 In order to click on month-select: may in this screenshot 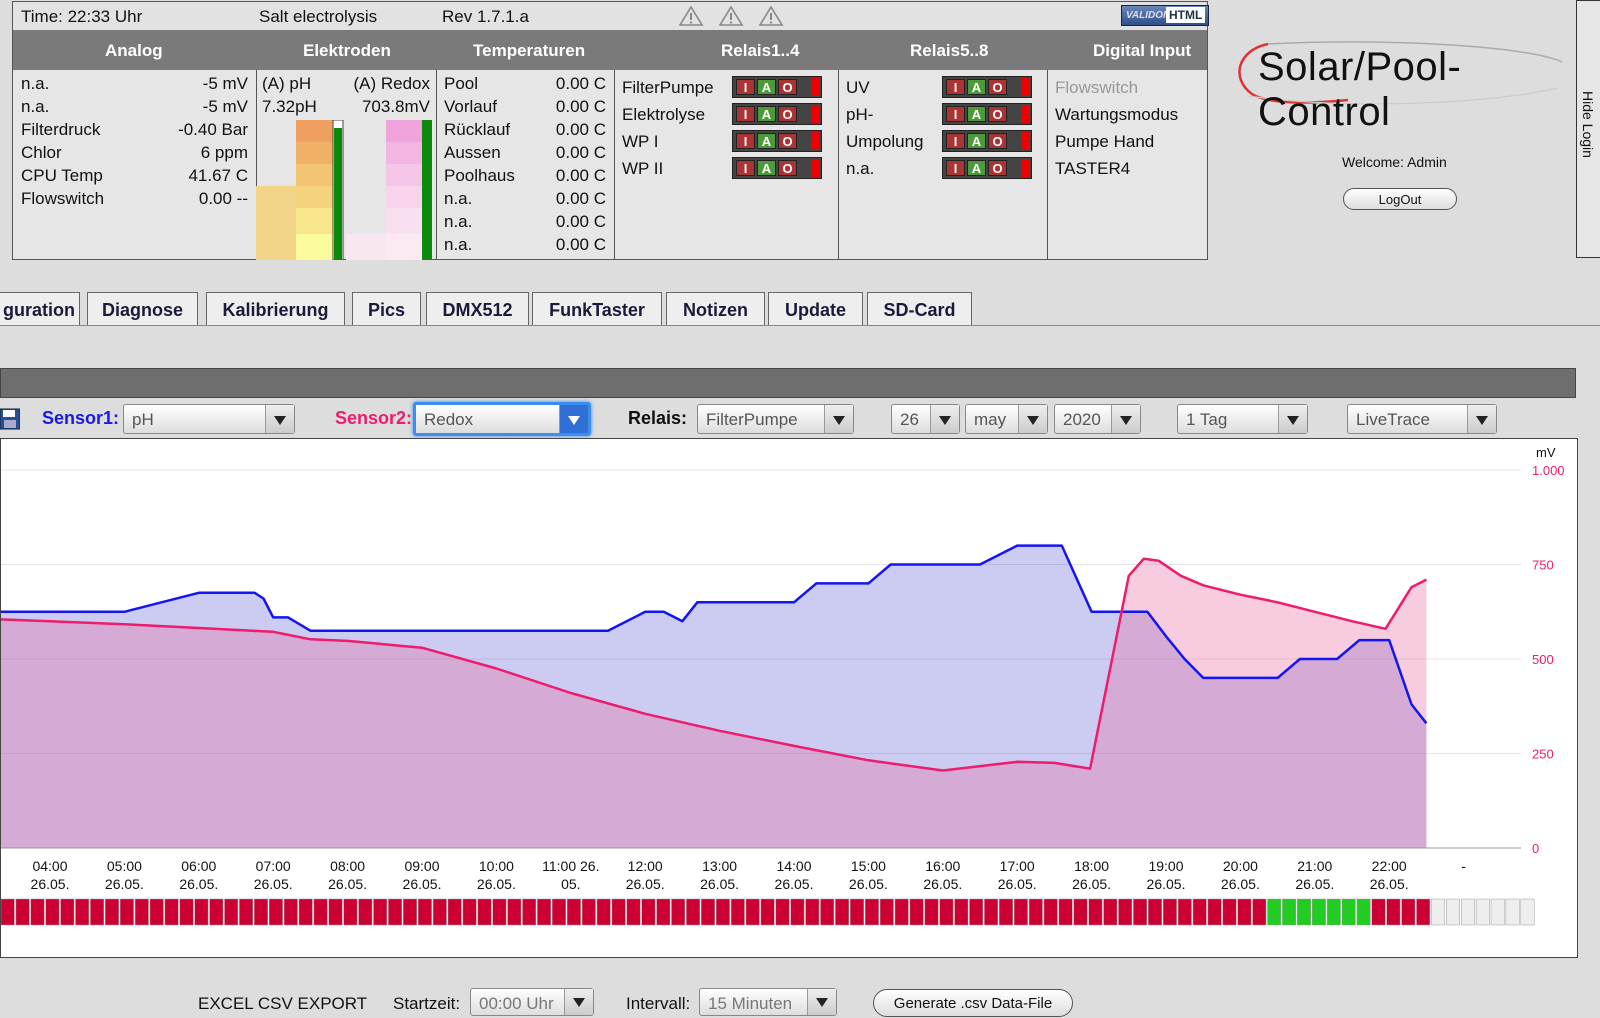, I will do `click(1006, 419)`.